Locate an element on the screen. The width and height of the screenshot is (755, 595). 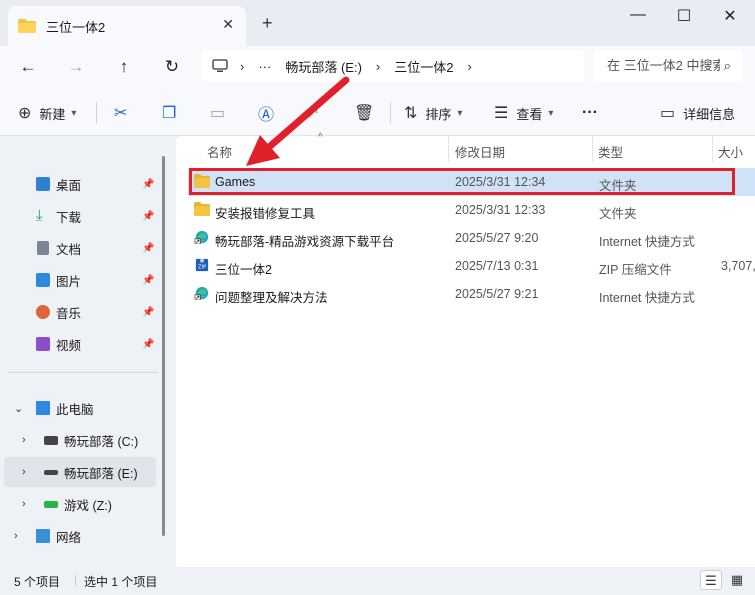
column-header-type: 类型 is located at coordinates (610, 151).